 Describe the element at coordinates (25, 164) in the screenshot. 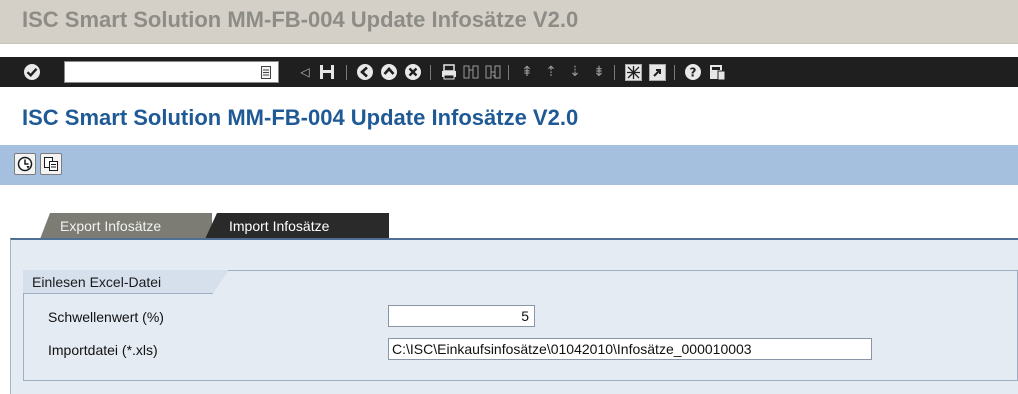

I see `execute-icon` at that location.